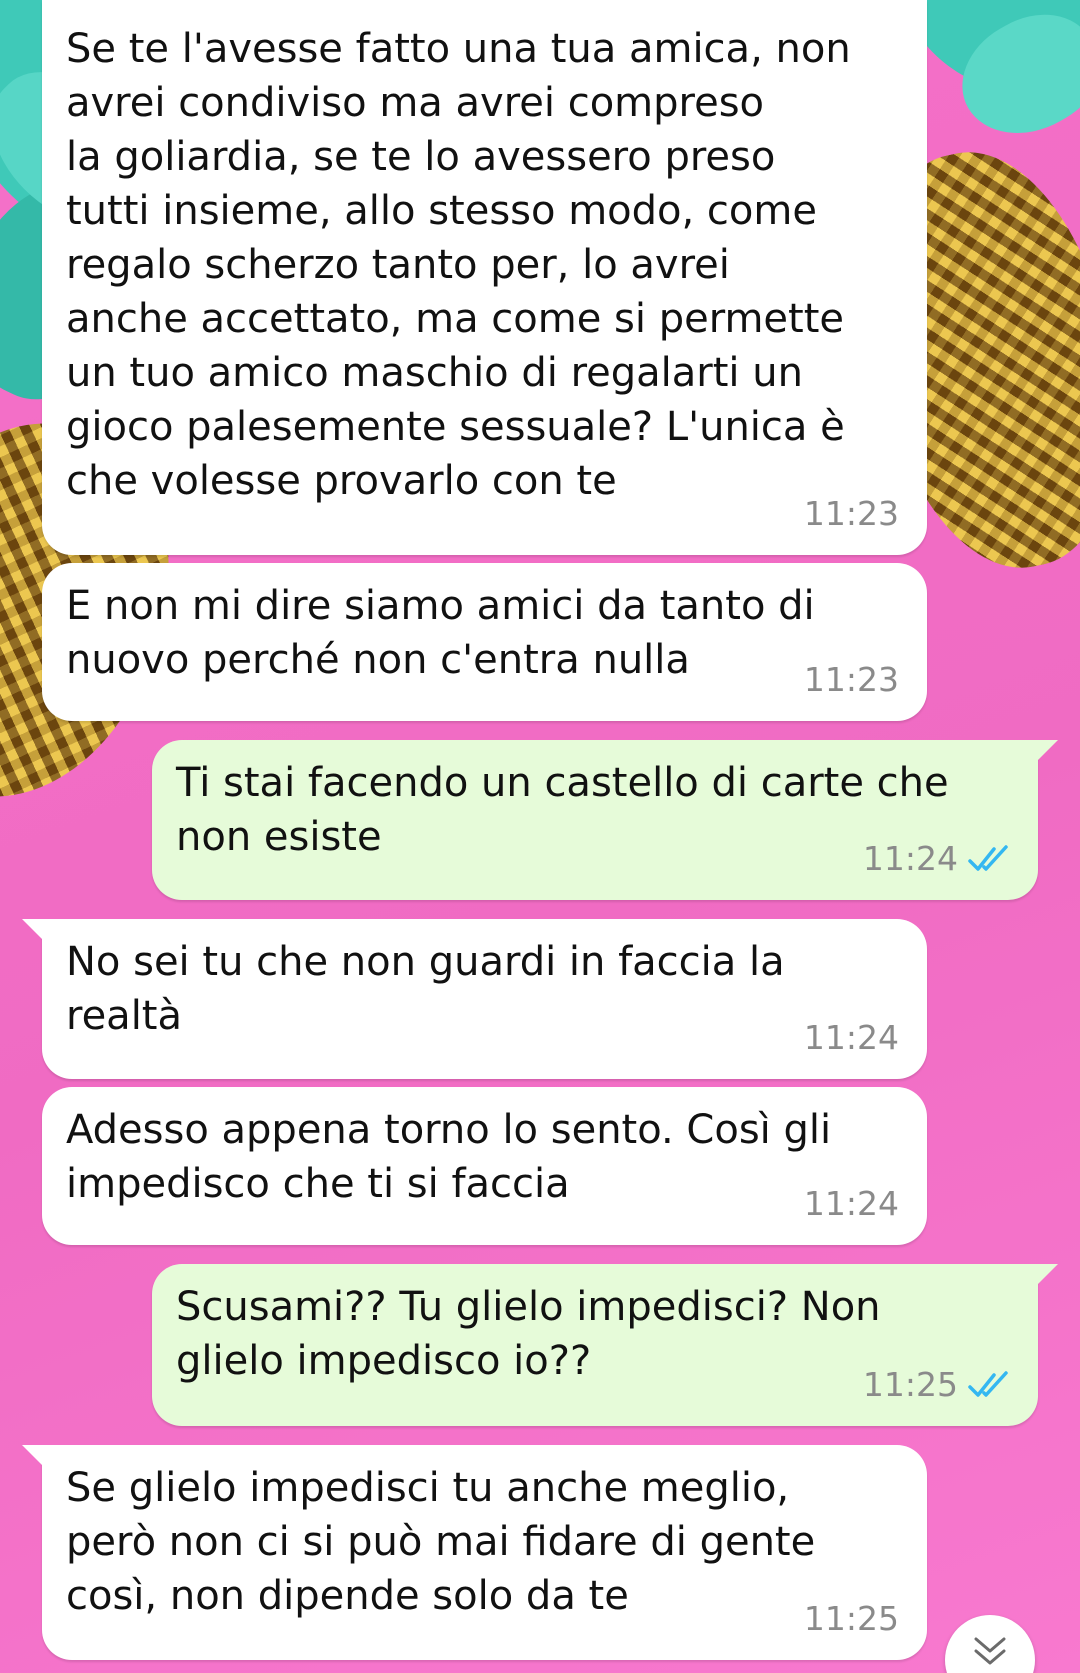 The image size is (1080, 1673). Describe the element at coordinates (990, 1651) in the screenshot. I see `chevron-double-down-icon` at that location.